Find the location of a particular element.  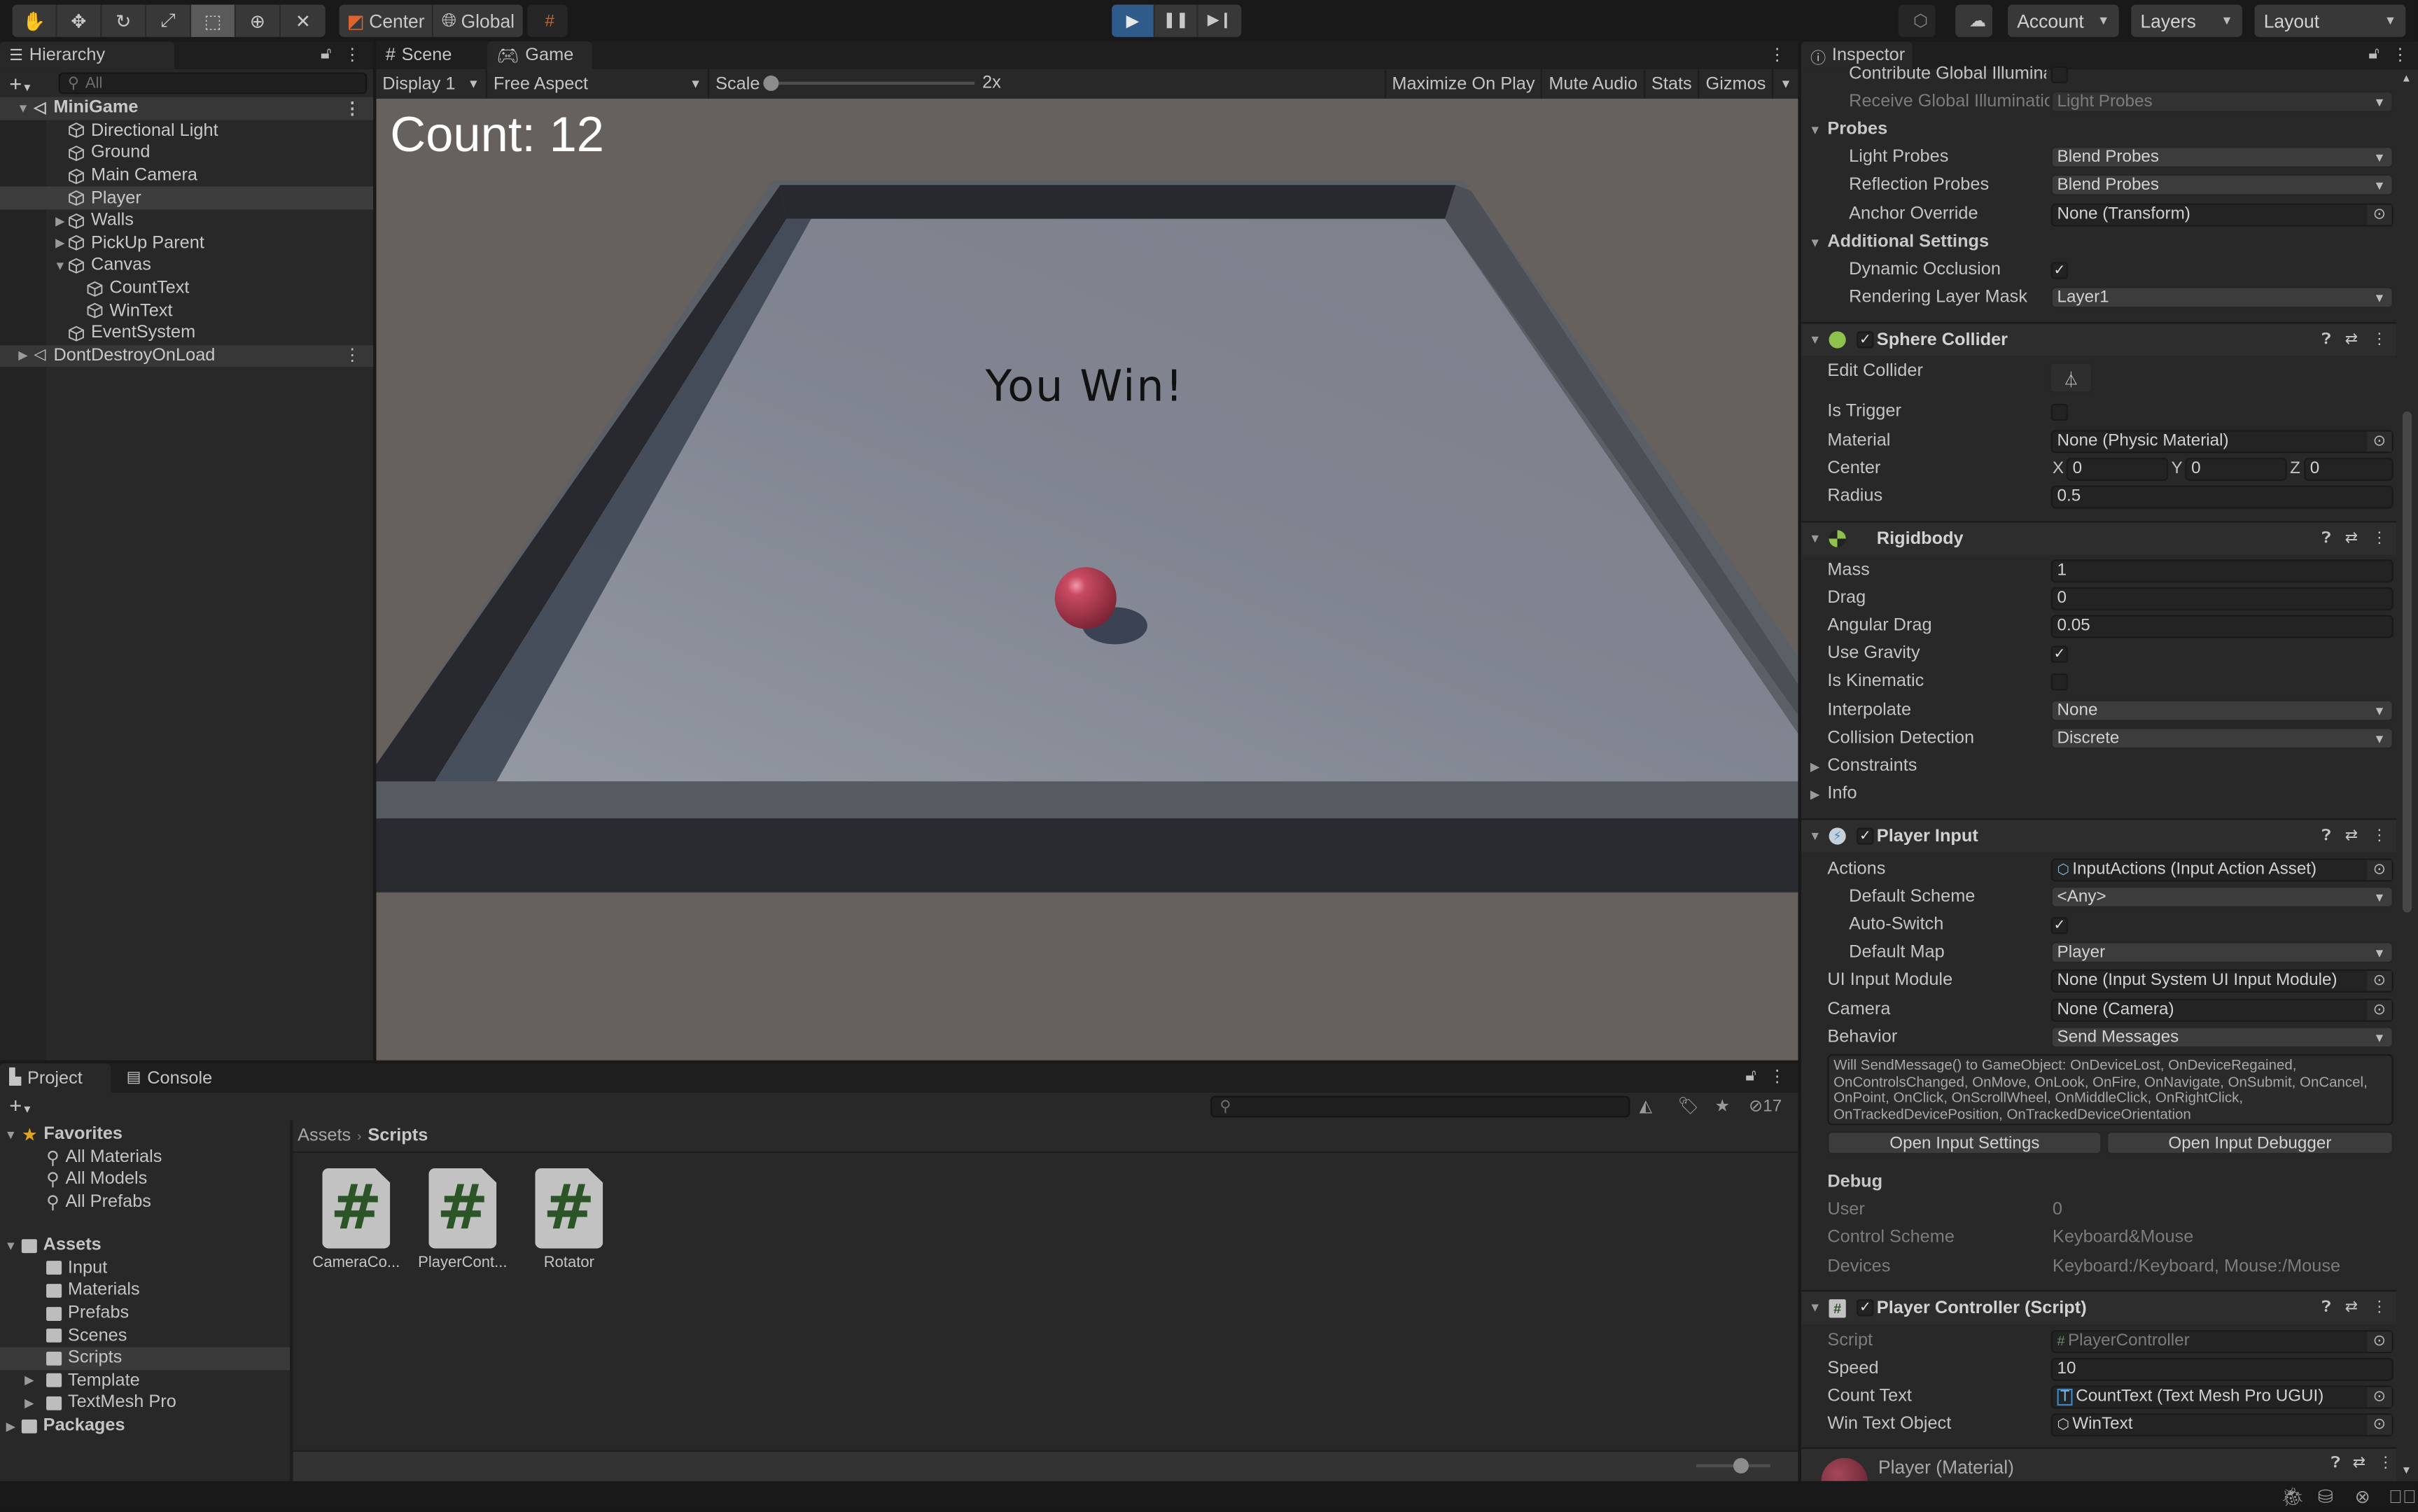

player-input-header: ▼ ⚡︎ ✓ Player Input ❓︎ ⇄ ⋮ is located at coordinates (2099, 835).